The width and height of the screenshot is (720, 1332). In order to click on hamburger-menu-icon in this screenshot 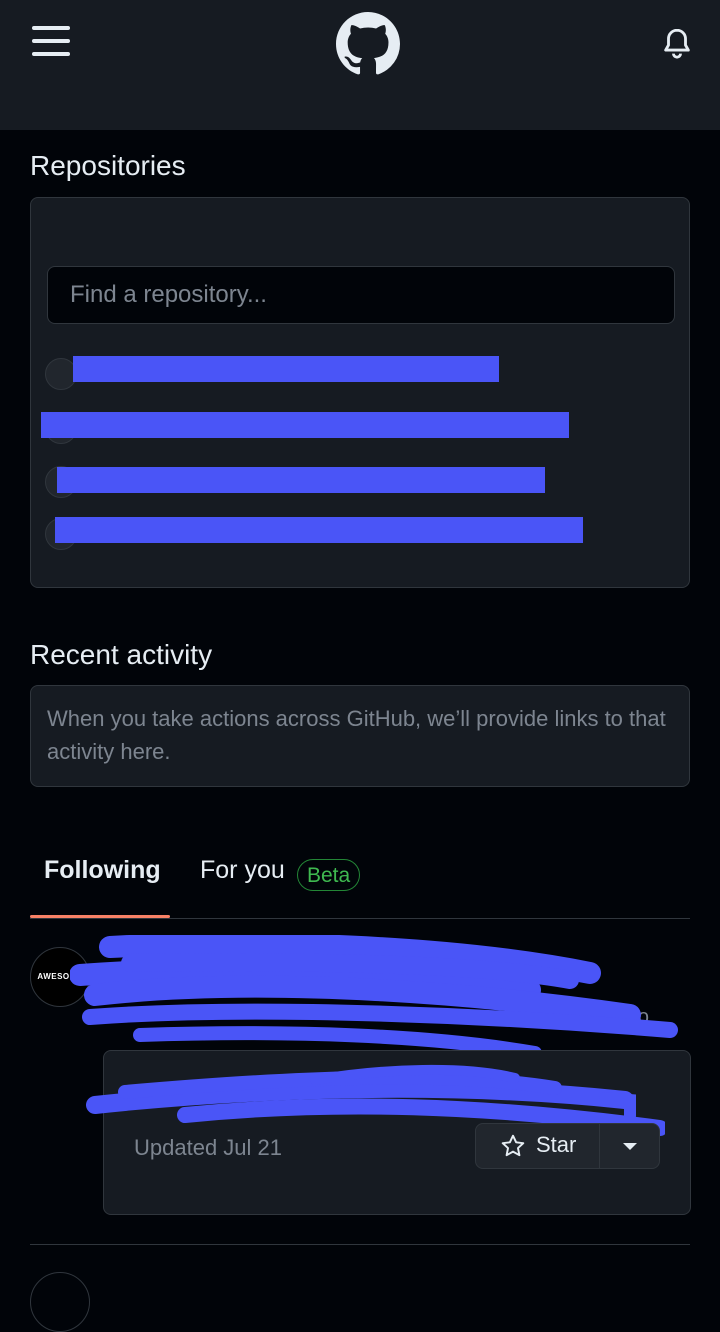, I will do `click(52, 41)`.